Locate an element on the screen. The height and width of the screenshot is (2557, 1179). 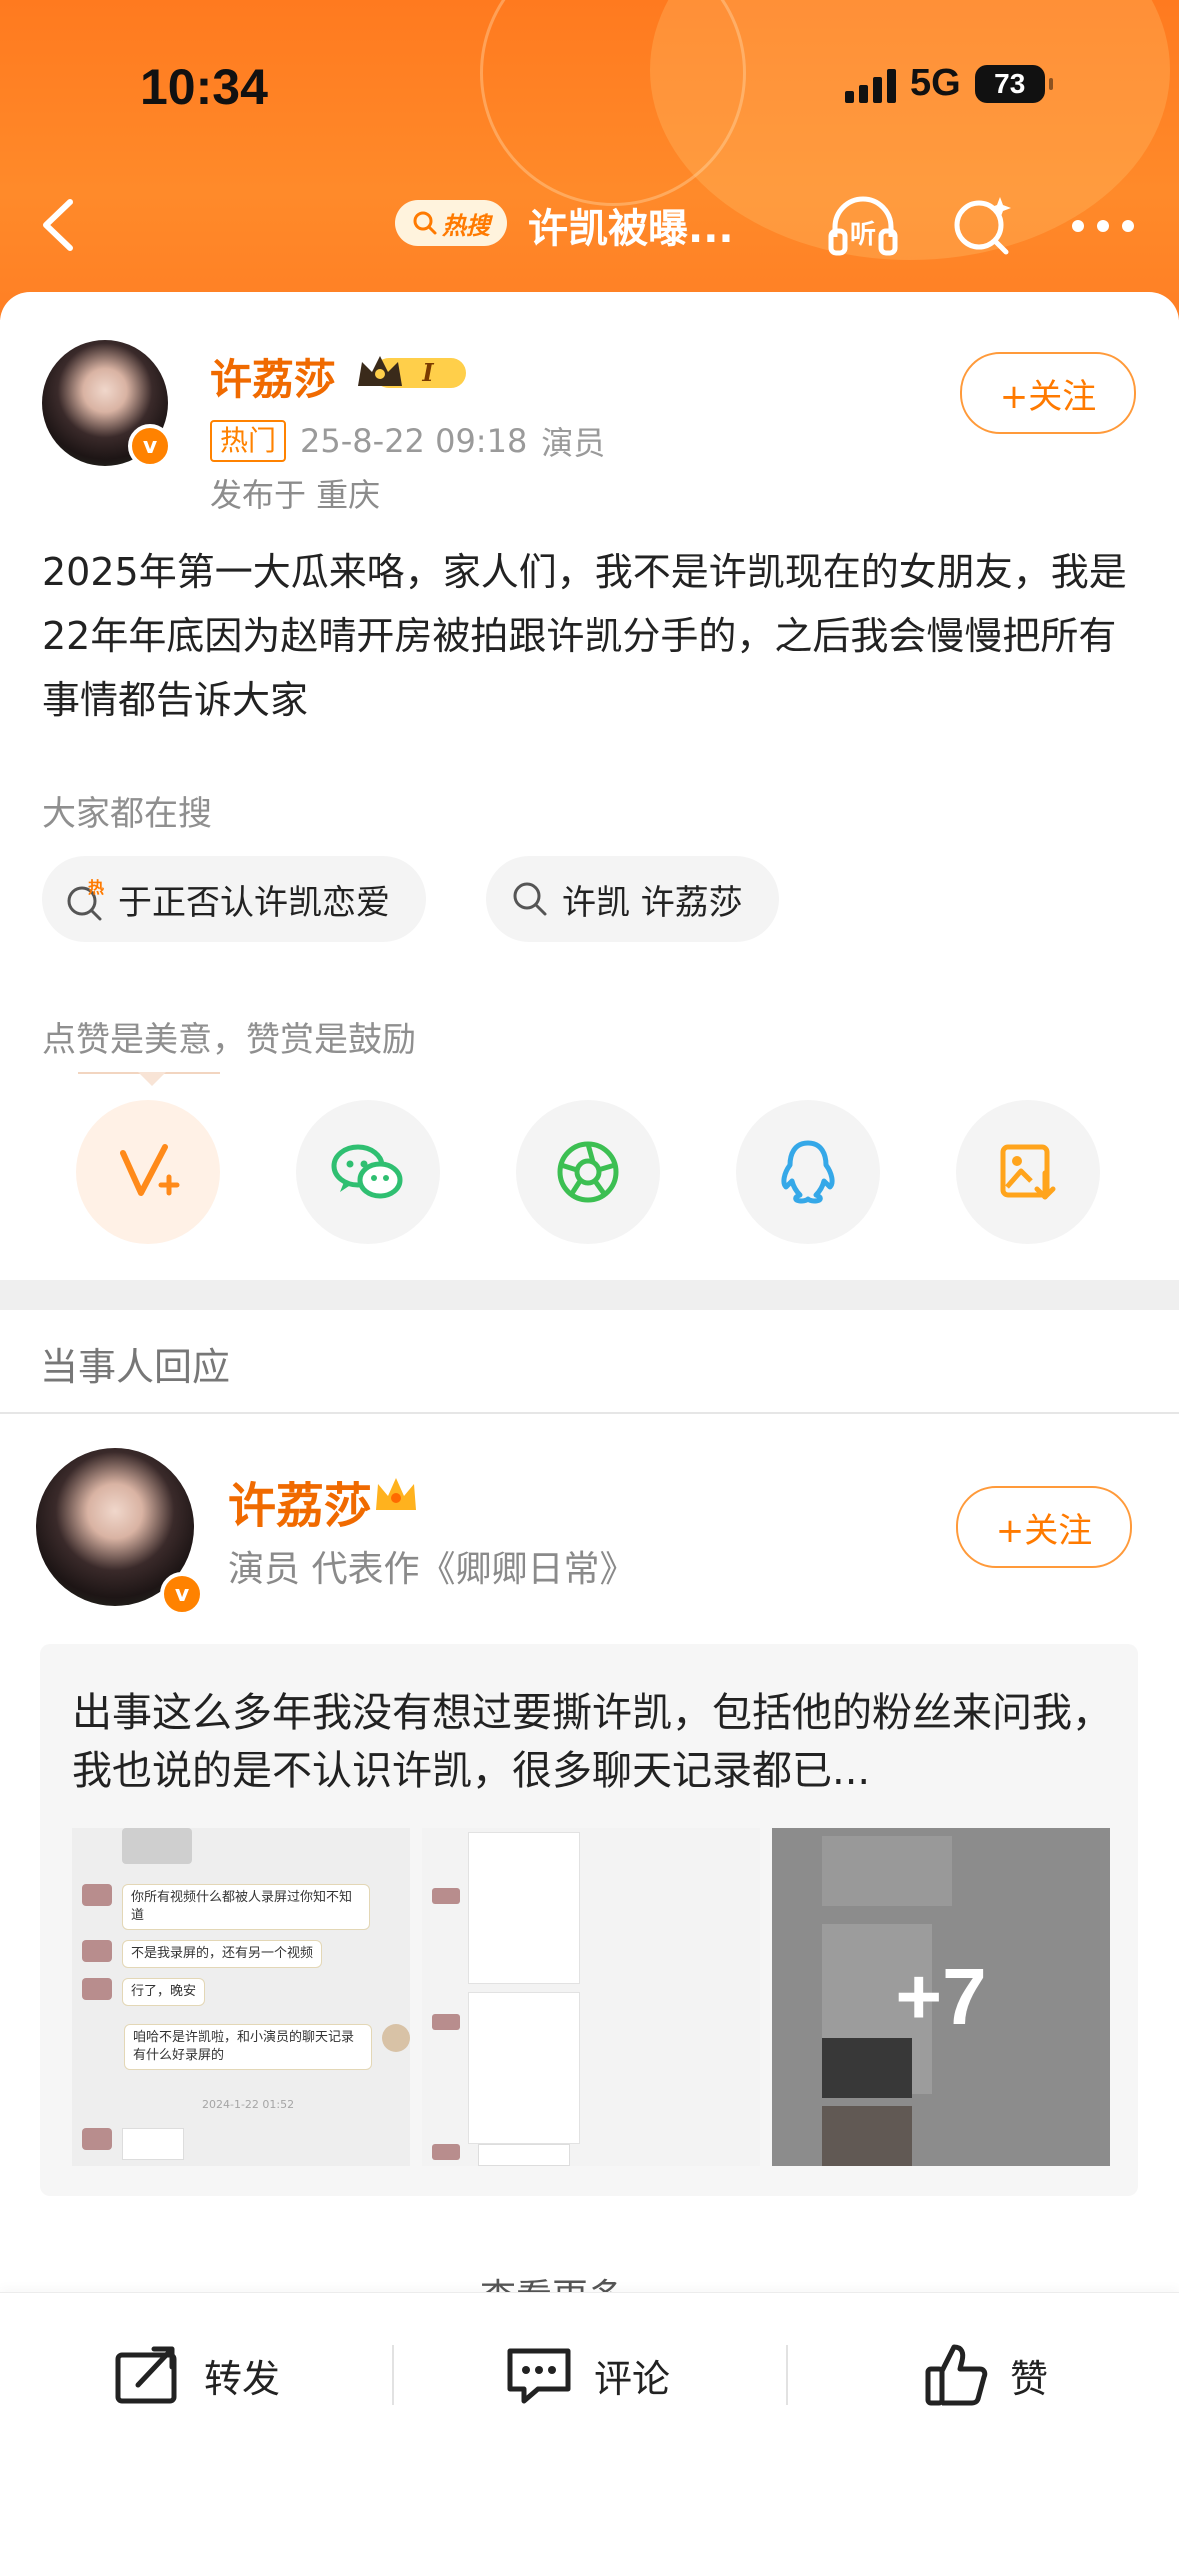
listen-button: 听 is located at coordinates (863, 226).